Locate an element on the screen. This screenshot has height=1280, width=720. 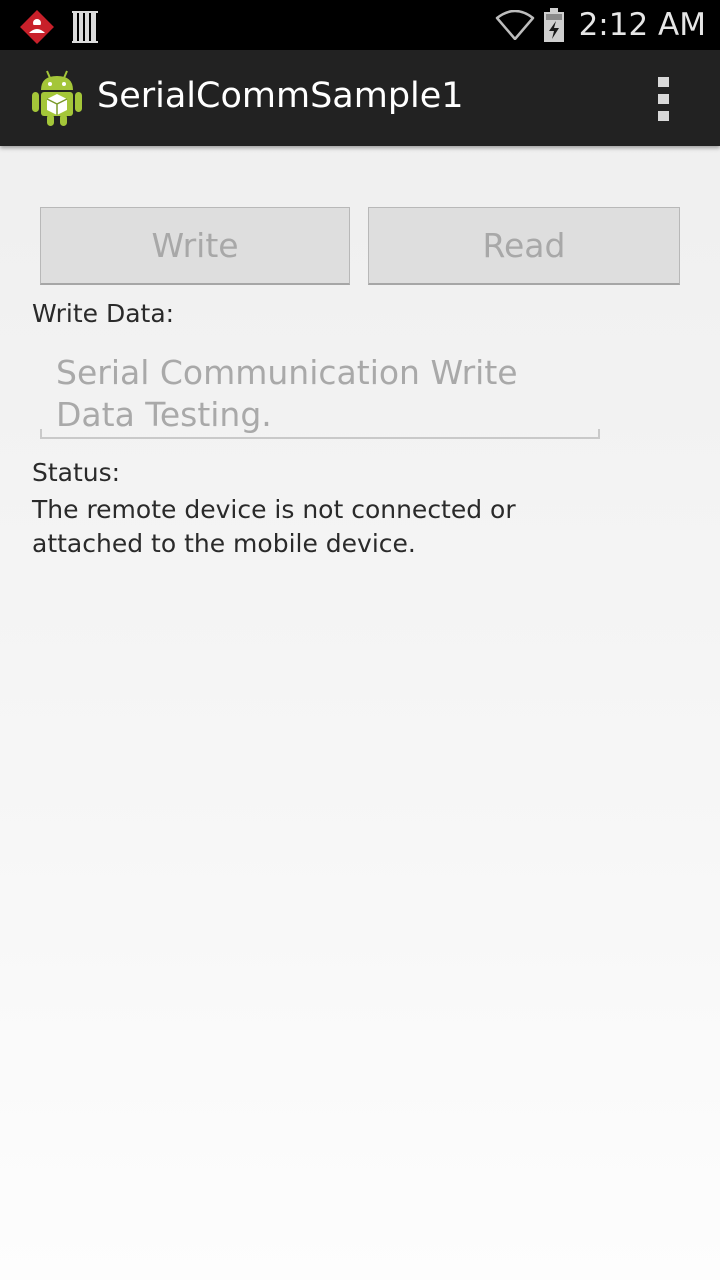
system-tray: 2:12 AM is located at coordinates (600, 25).